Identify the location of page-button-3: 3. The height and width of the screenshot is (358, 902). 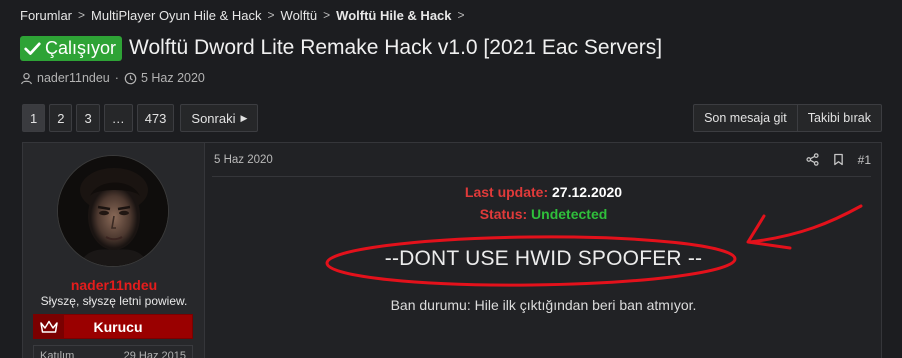
(88, 118).